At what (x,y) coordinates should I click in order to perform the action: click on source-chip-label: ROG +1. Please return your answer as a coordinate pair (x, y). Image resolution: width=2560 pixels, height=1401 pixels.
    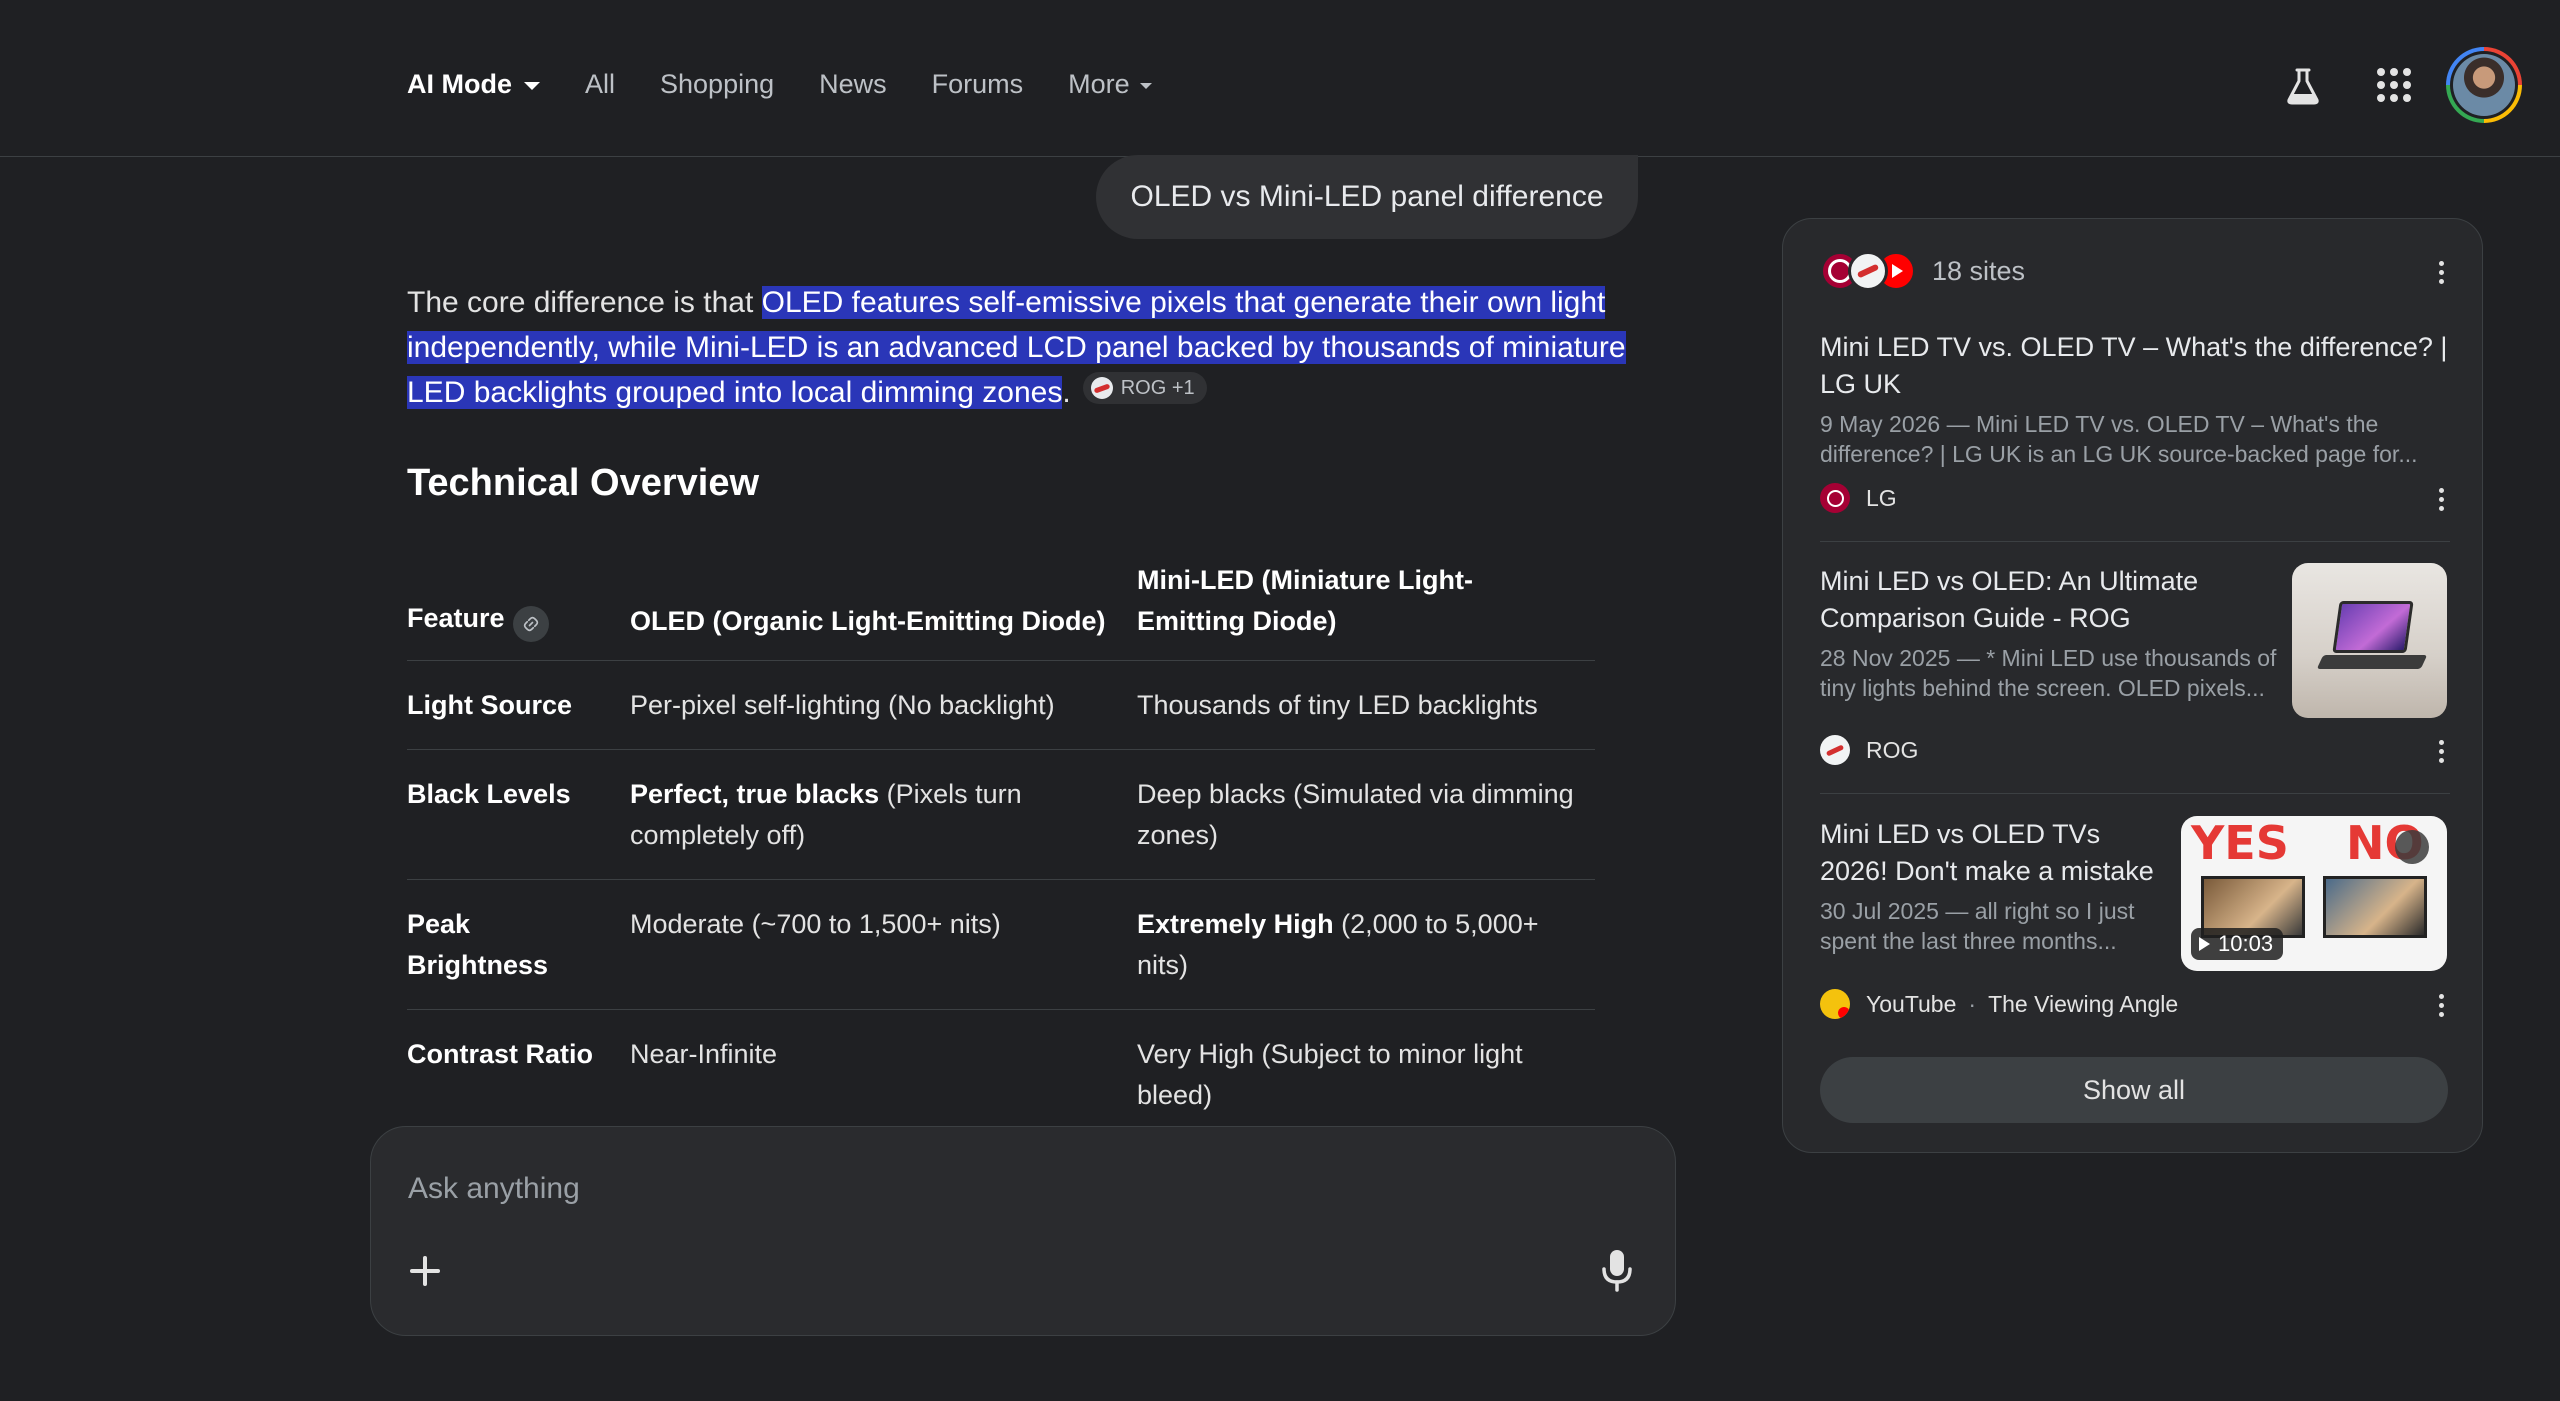
    Looking at the image, I should click on (1157, 388).